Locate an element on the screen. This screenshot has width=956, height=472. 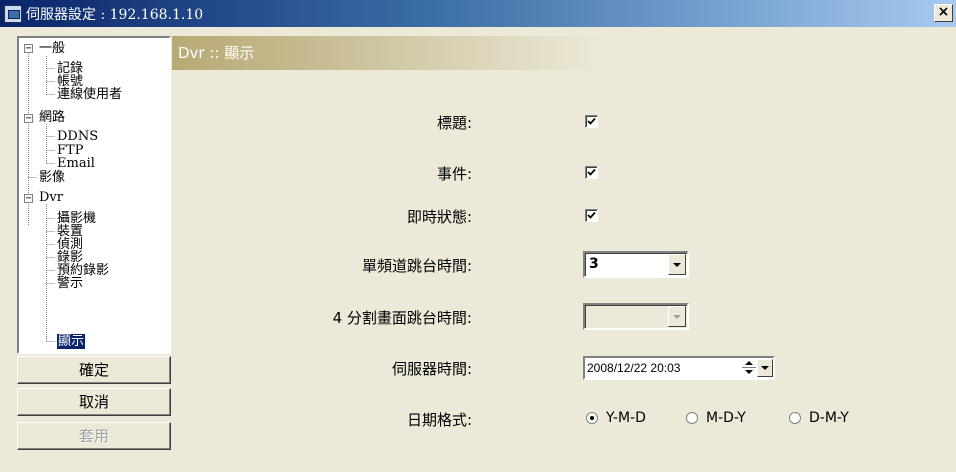
ok-button: 確定 is located at coordinates (94, 370).